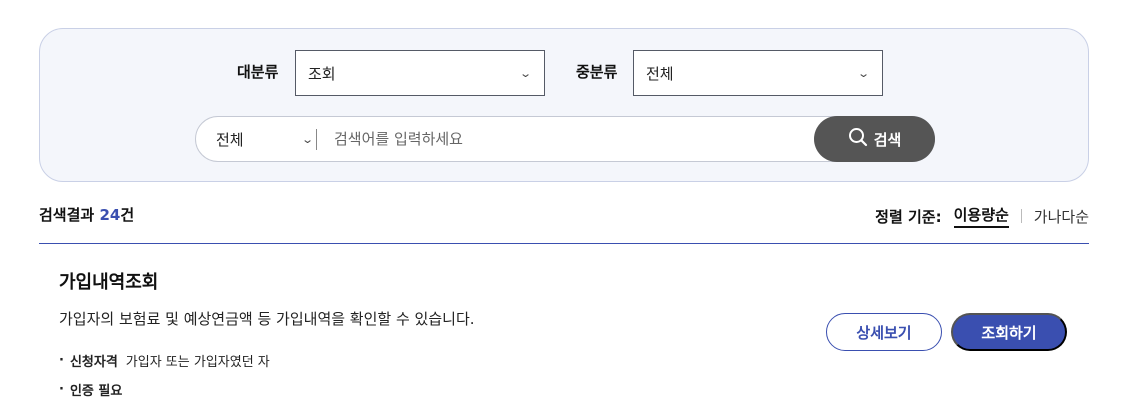  I want to click on result-count-number: 24, so click(110, 215).